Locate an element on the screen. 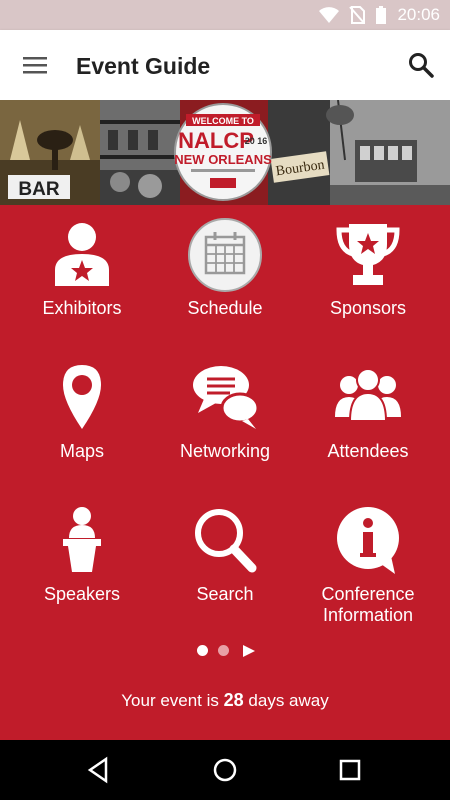 The width and height of the screenshot is (450, 800). event-countdown: Your event is 28 days away is located at coordinates (225, 700).